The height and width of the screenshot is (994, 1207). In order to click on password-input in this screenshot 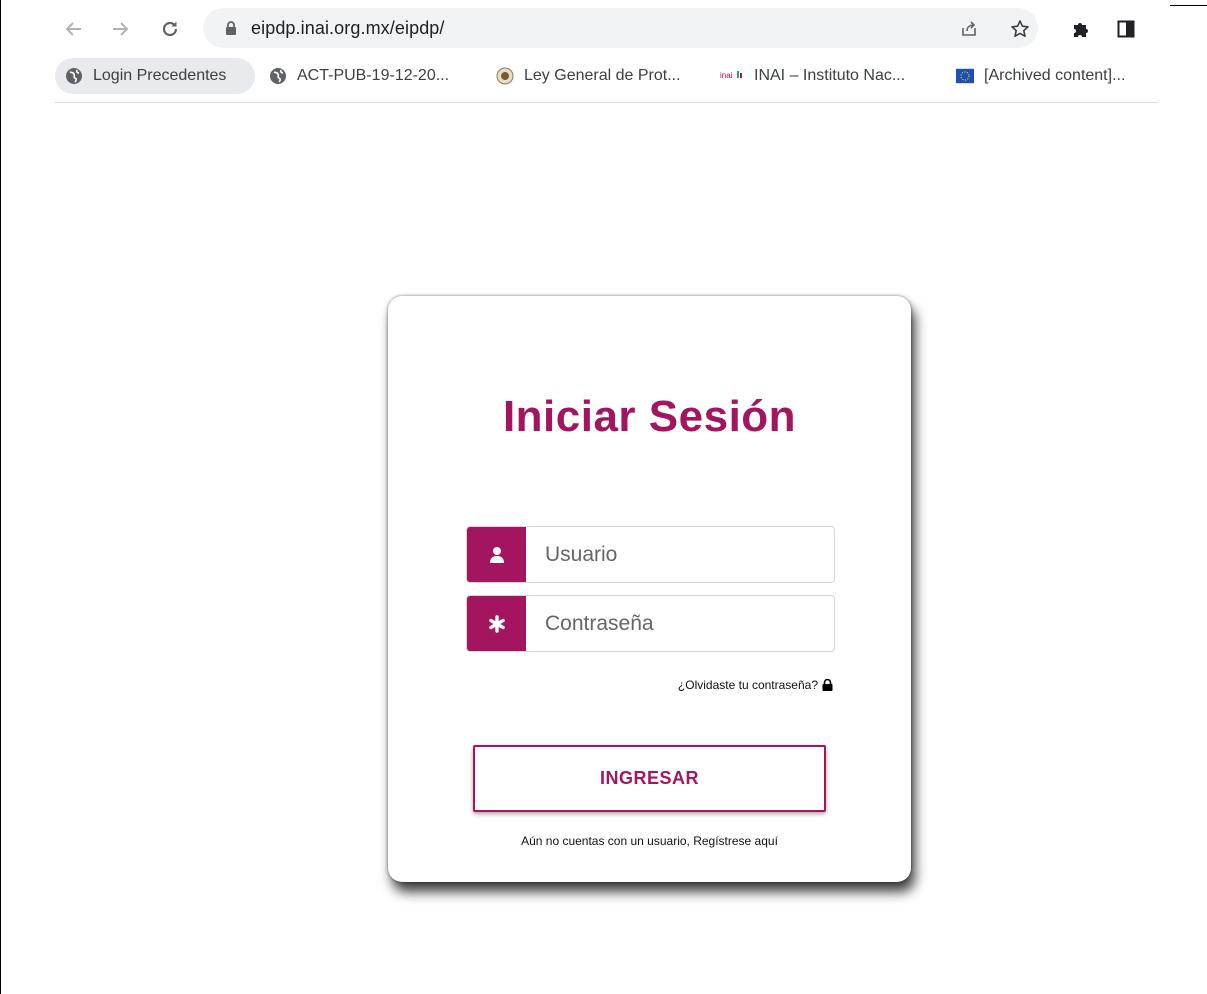, I will do `click(685, 623)`.